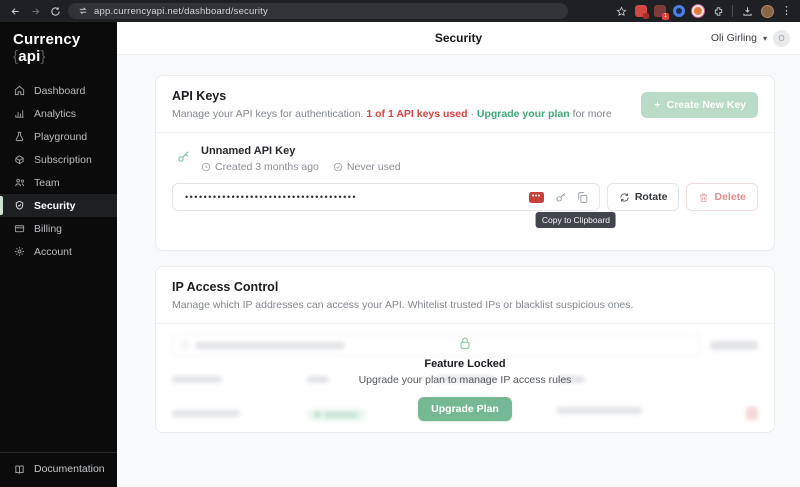 The height and width of the screenshot is (487, 800). Describe the element at coordinates (58, 90) in the screenshot. I see `sidebar-item-dashboard: Dashboard` at that location.